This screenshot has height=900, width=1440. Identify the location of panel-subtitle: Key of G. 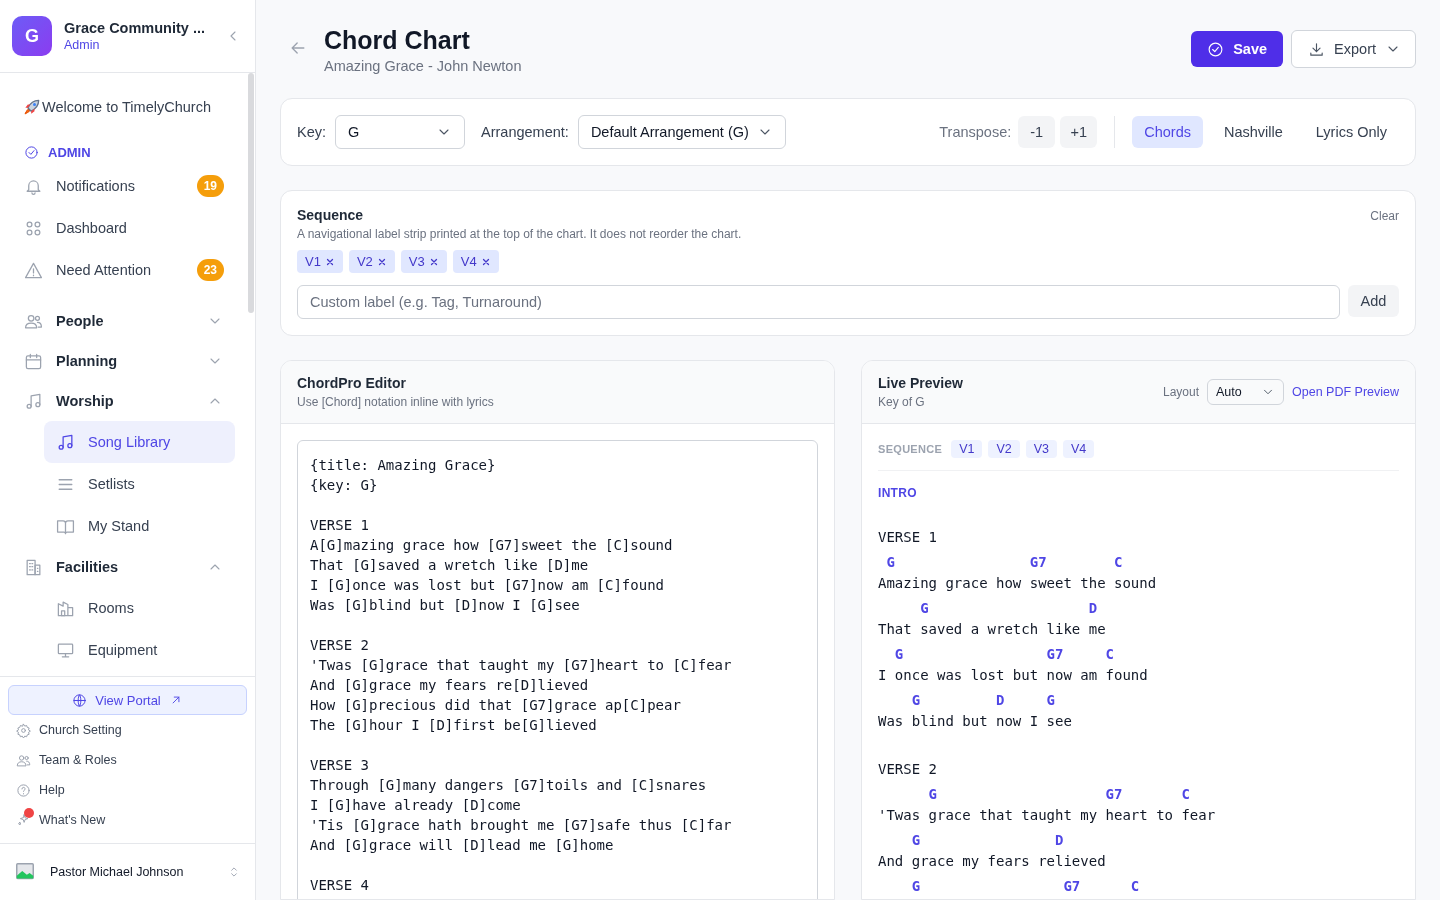
(902, 402).